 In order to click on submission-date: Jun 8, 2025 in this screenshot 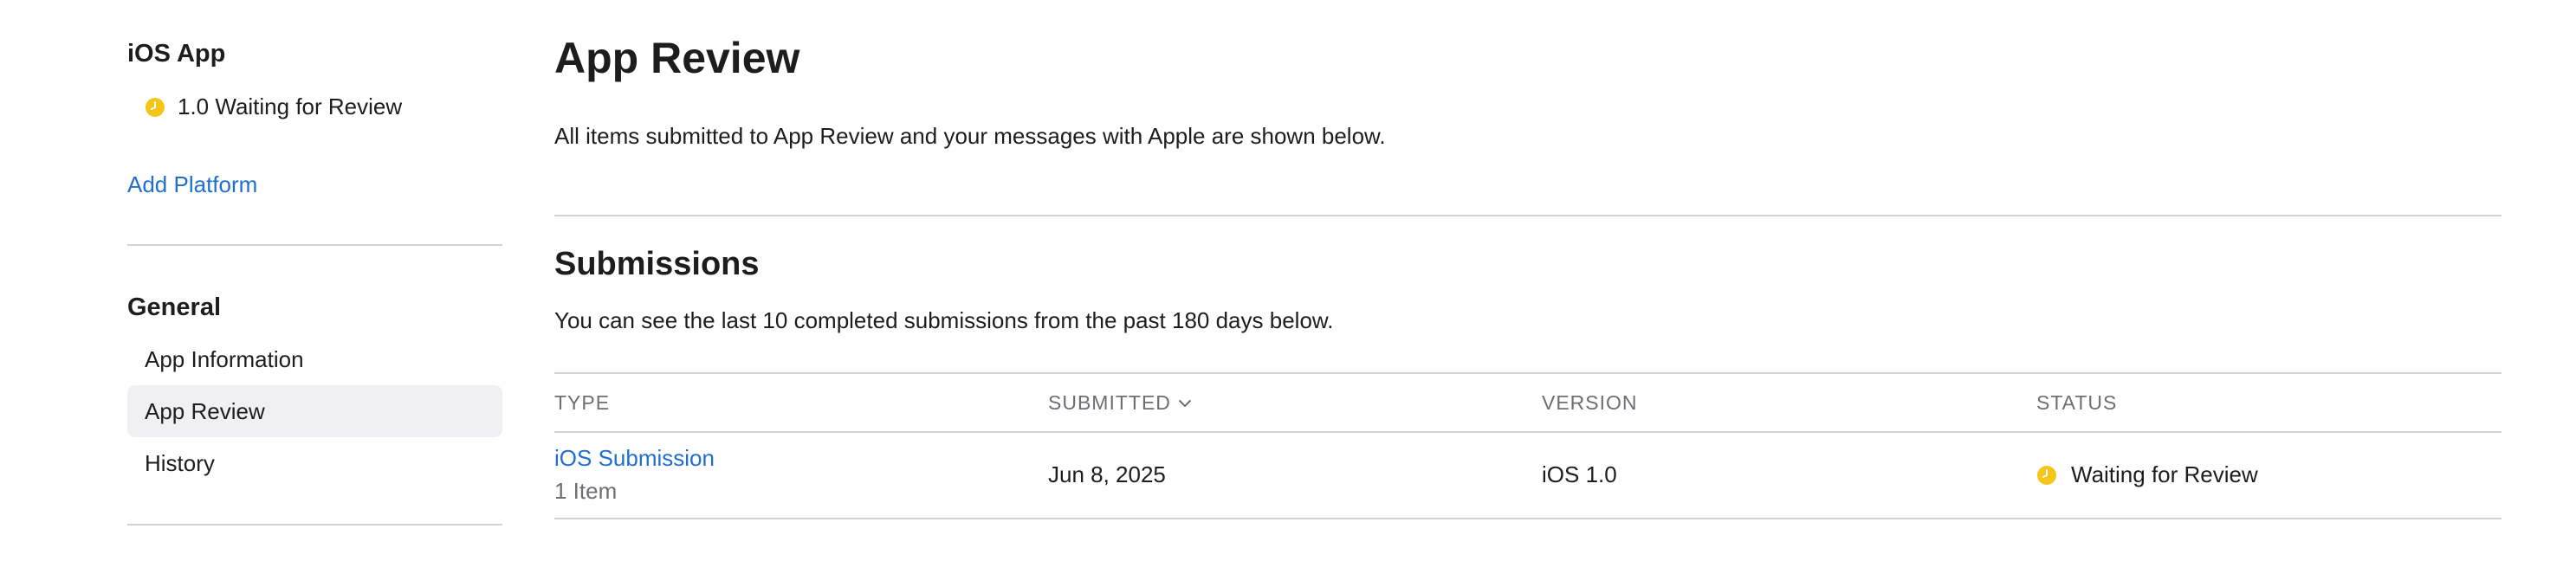, I will do `click(1107, 474)`.